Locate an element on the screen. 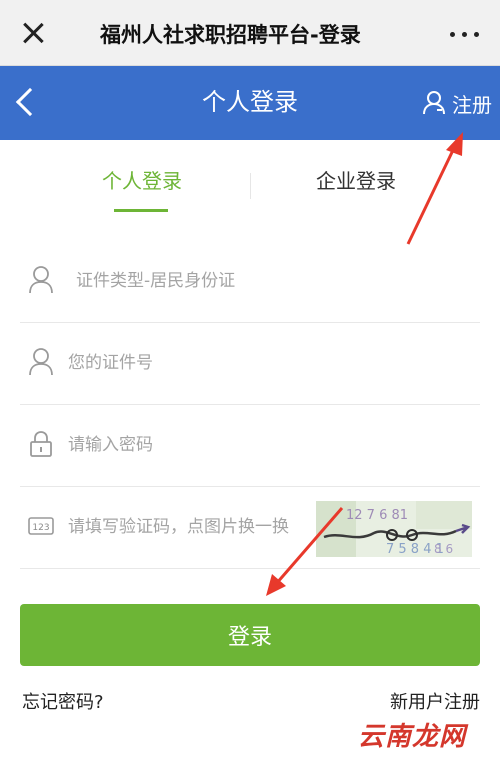  captcha-image: 12 7 6 81 7 5 8 4 1 8 6 is located at coordinates (394, 529).